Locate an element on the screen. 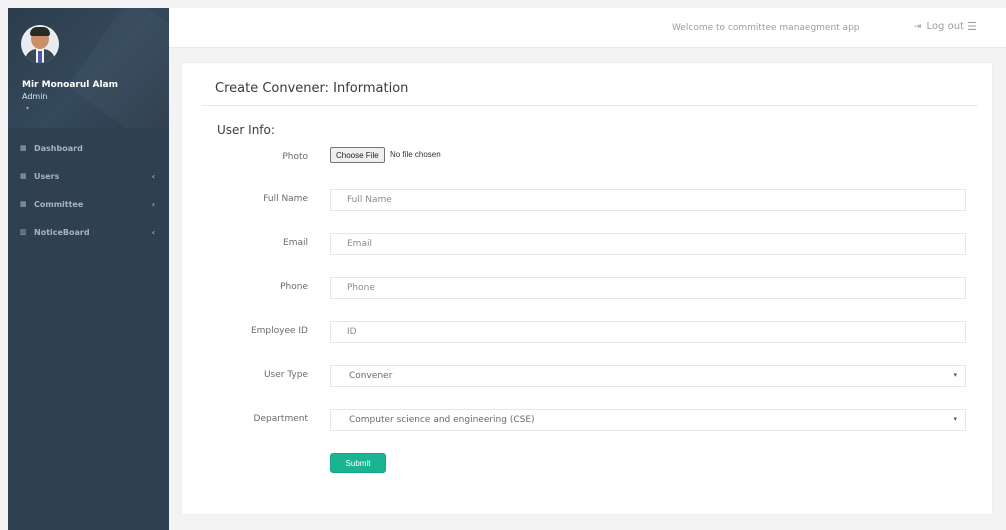  employee-id-row: Employee ID is located at coordinates (588, 332).